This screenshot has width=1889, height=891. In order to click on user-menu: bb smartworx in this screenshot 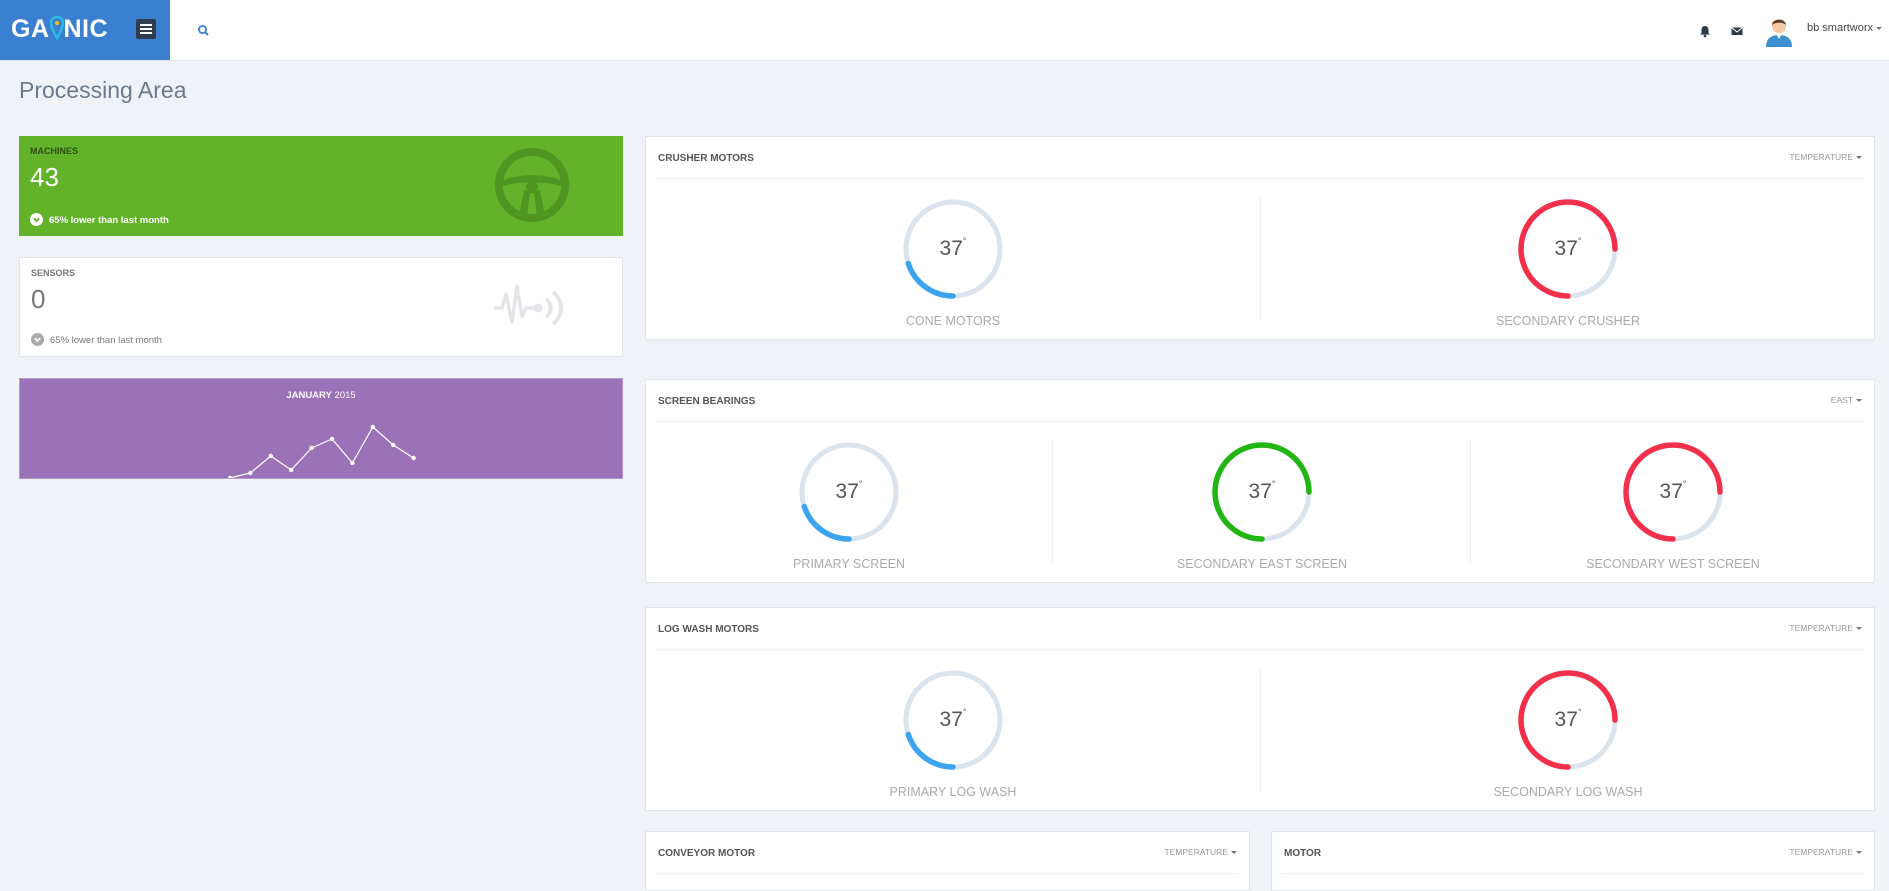, I will do `click(1845, 28)`.